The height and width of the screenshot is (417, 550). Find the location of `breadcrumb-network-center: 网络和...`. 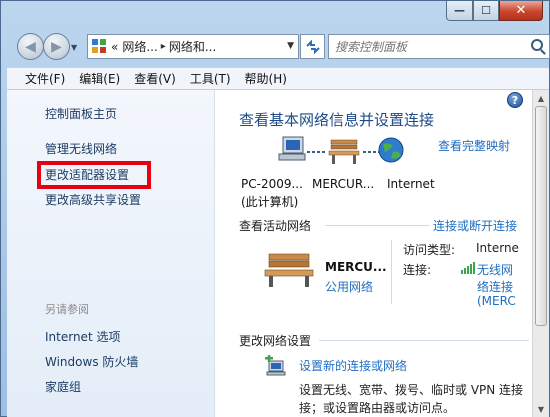

breadcrumb-network-center: 网络和... is located at coordinates (192, 46).